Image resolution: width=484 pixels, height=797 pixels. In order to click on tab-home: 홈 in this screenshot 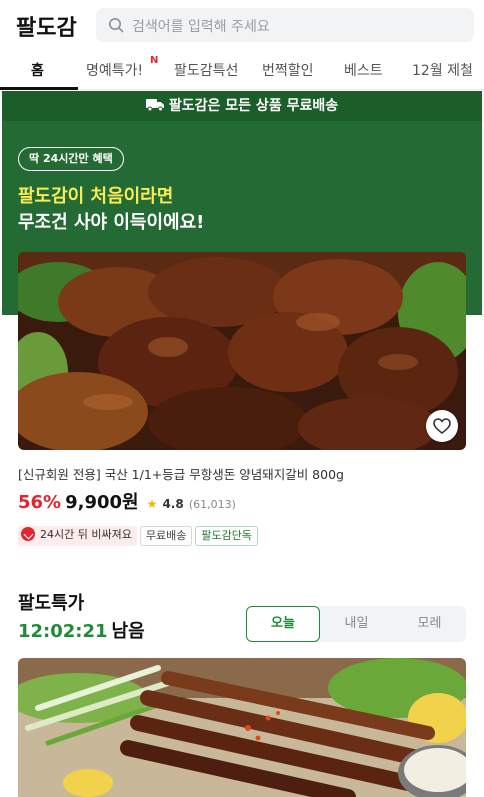, I will do `click(37, 70)`.